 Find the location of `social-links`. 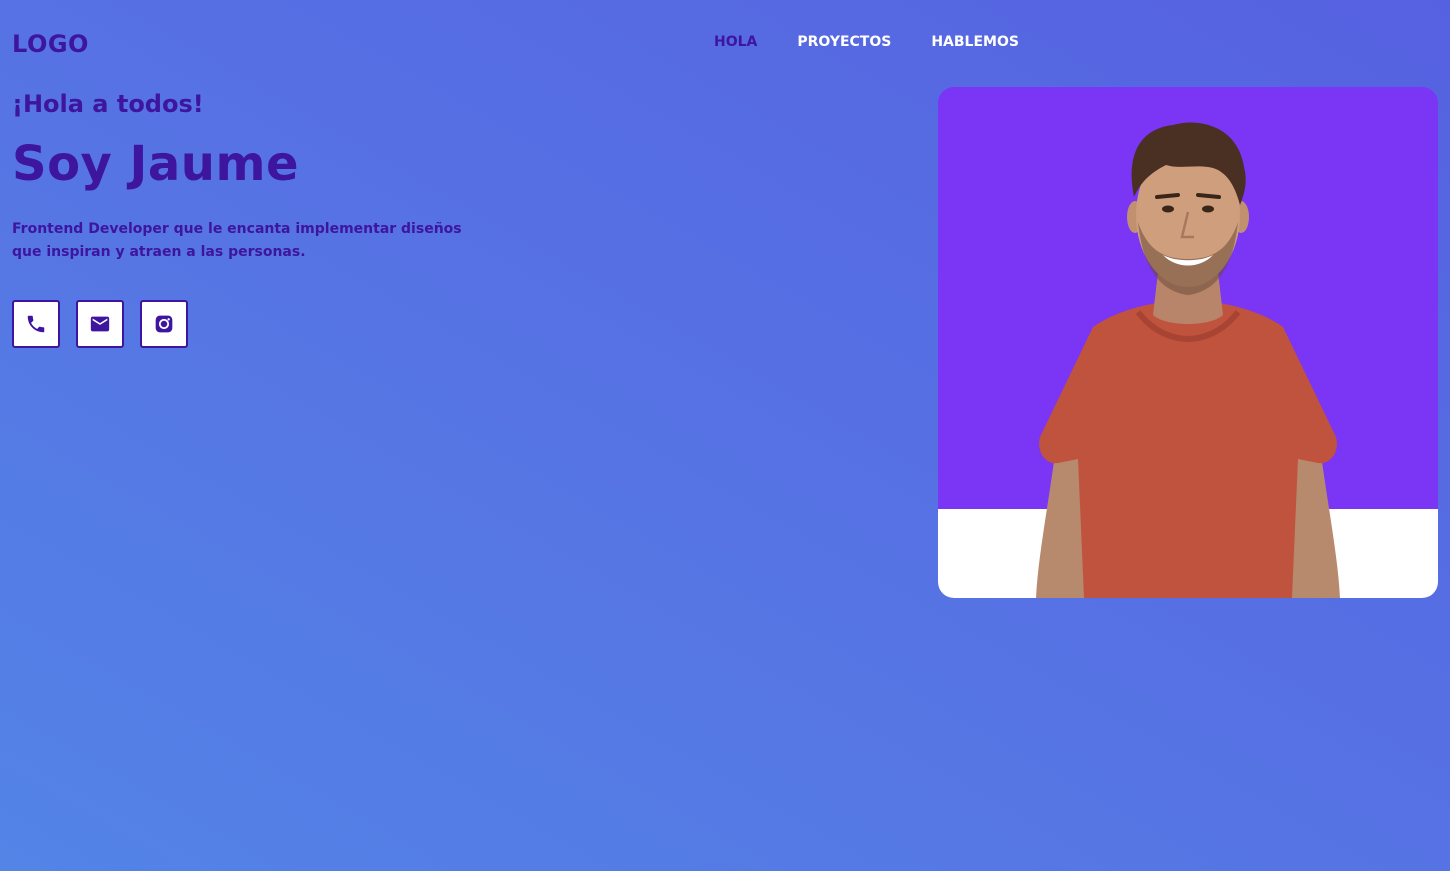

social-links is located at coordinates (100, 324).